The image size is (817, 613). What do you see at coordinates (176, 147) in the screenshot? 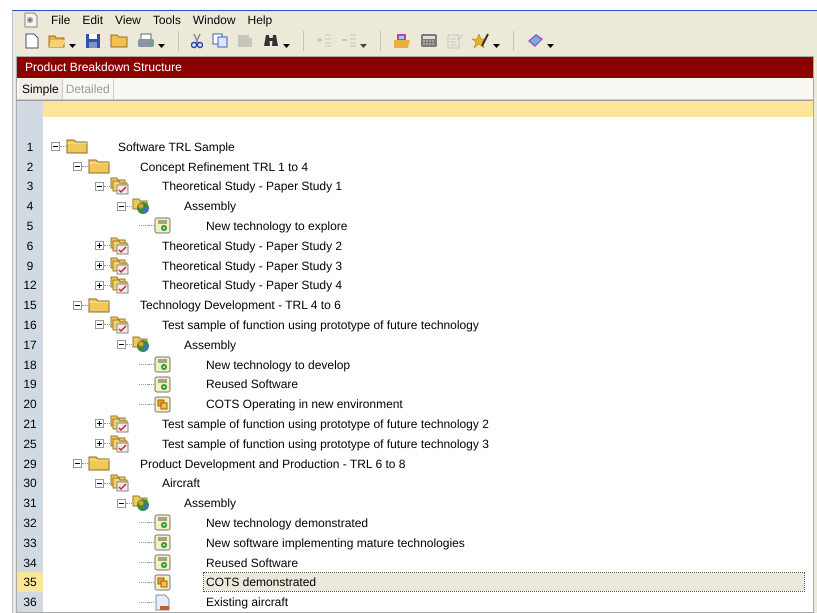
I see `tree-item-label: Software TRL Sample` at bounding box center [176, 147].